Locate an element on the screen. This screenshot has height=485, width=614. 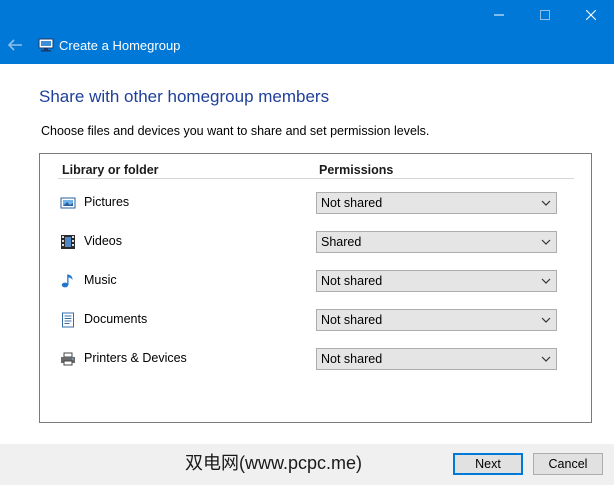
maximize-button is located at coordinates (545, 15).